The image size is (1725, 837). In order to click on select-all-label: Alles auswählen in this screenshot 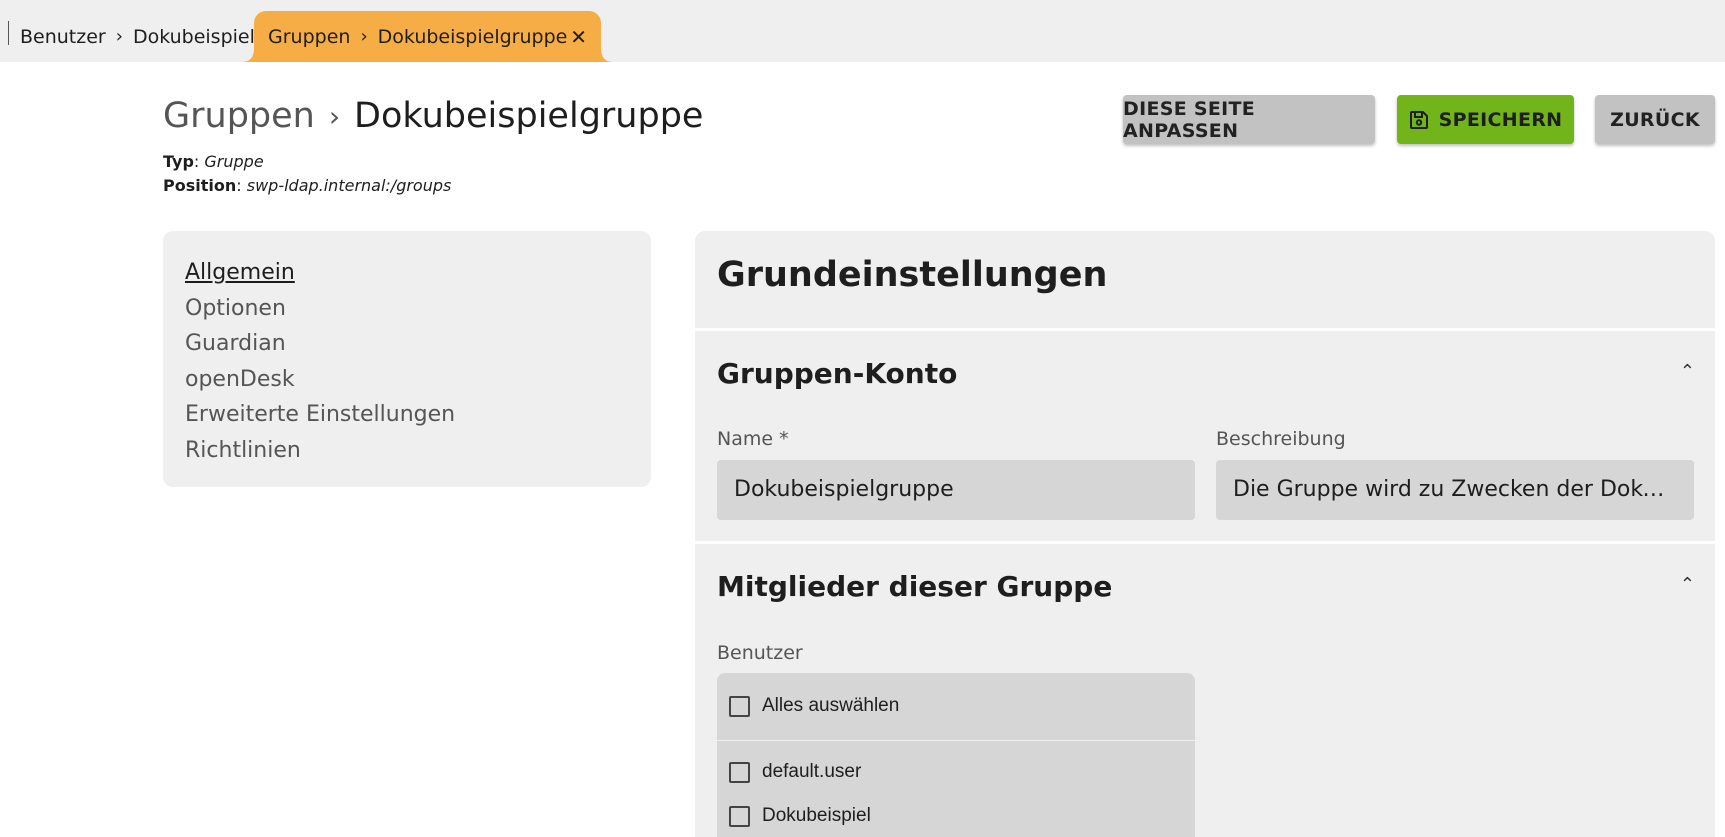, I will do `click(831, 705)`.